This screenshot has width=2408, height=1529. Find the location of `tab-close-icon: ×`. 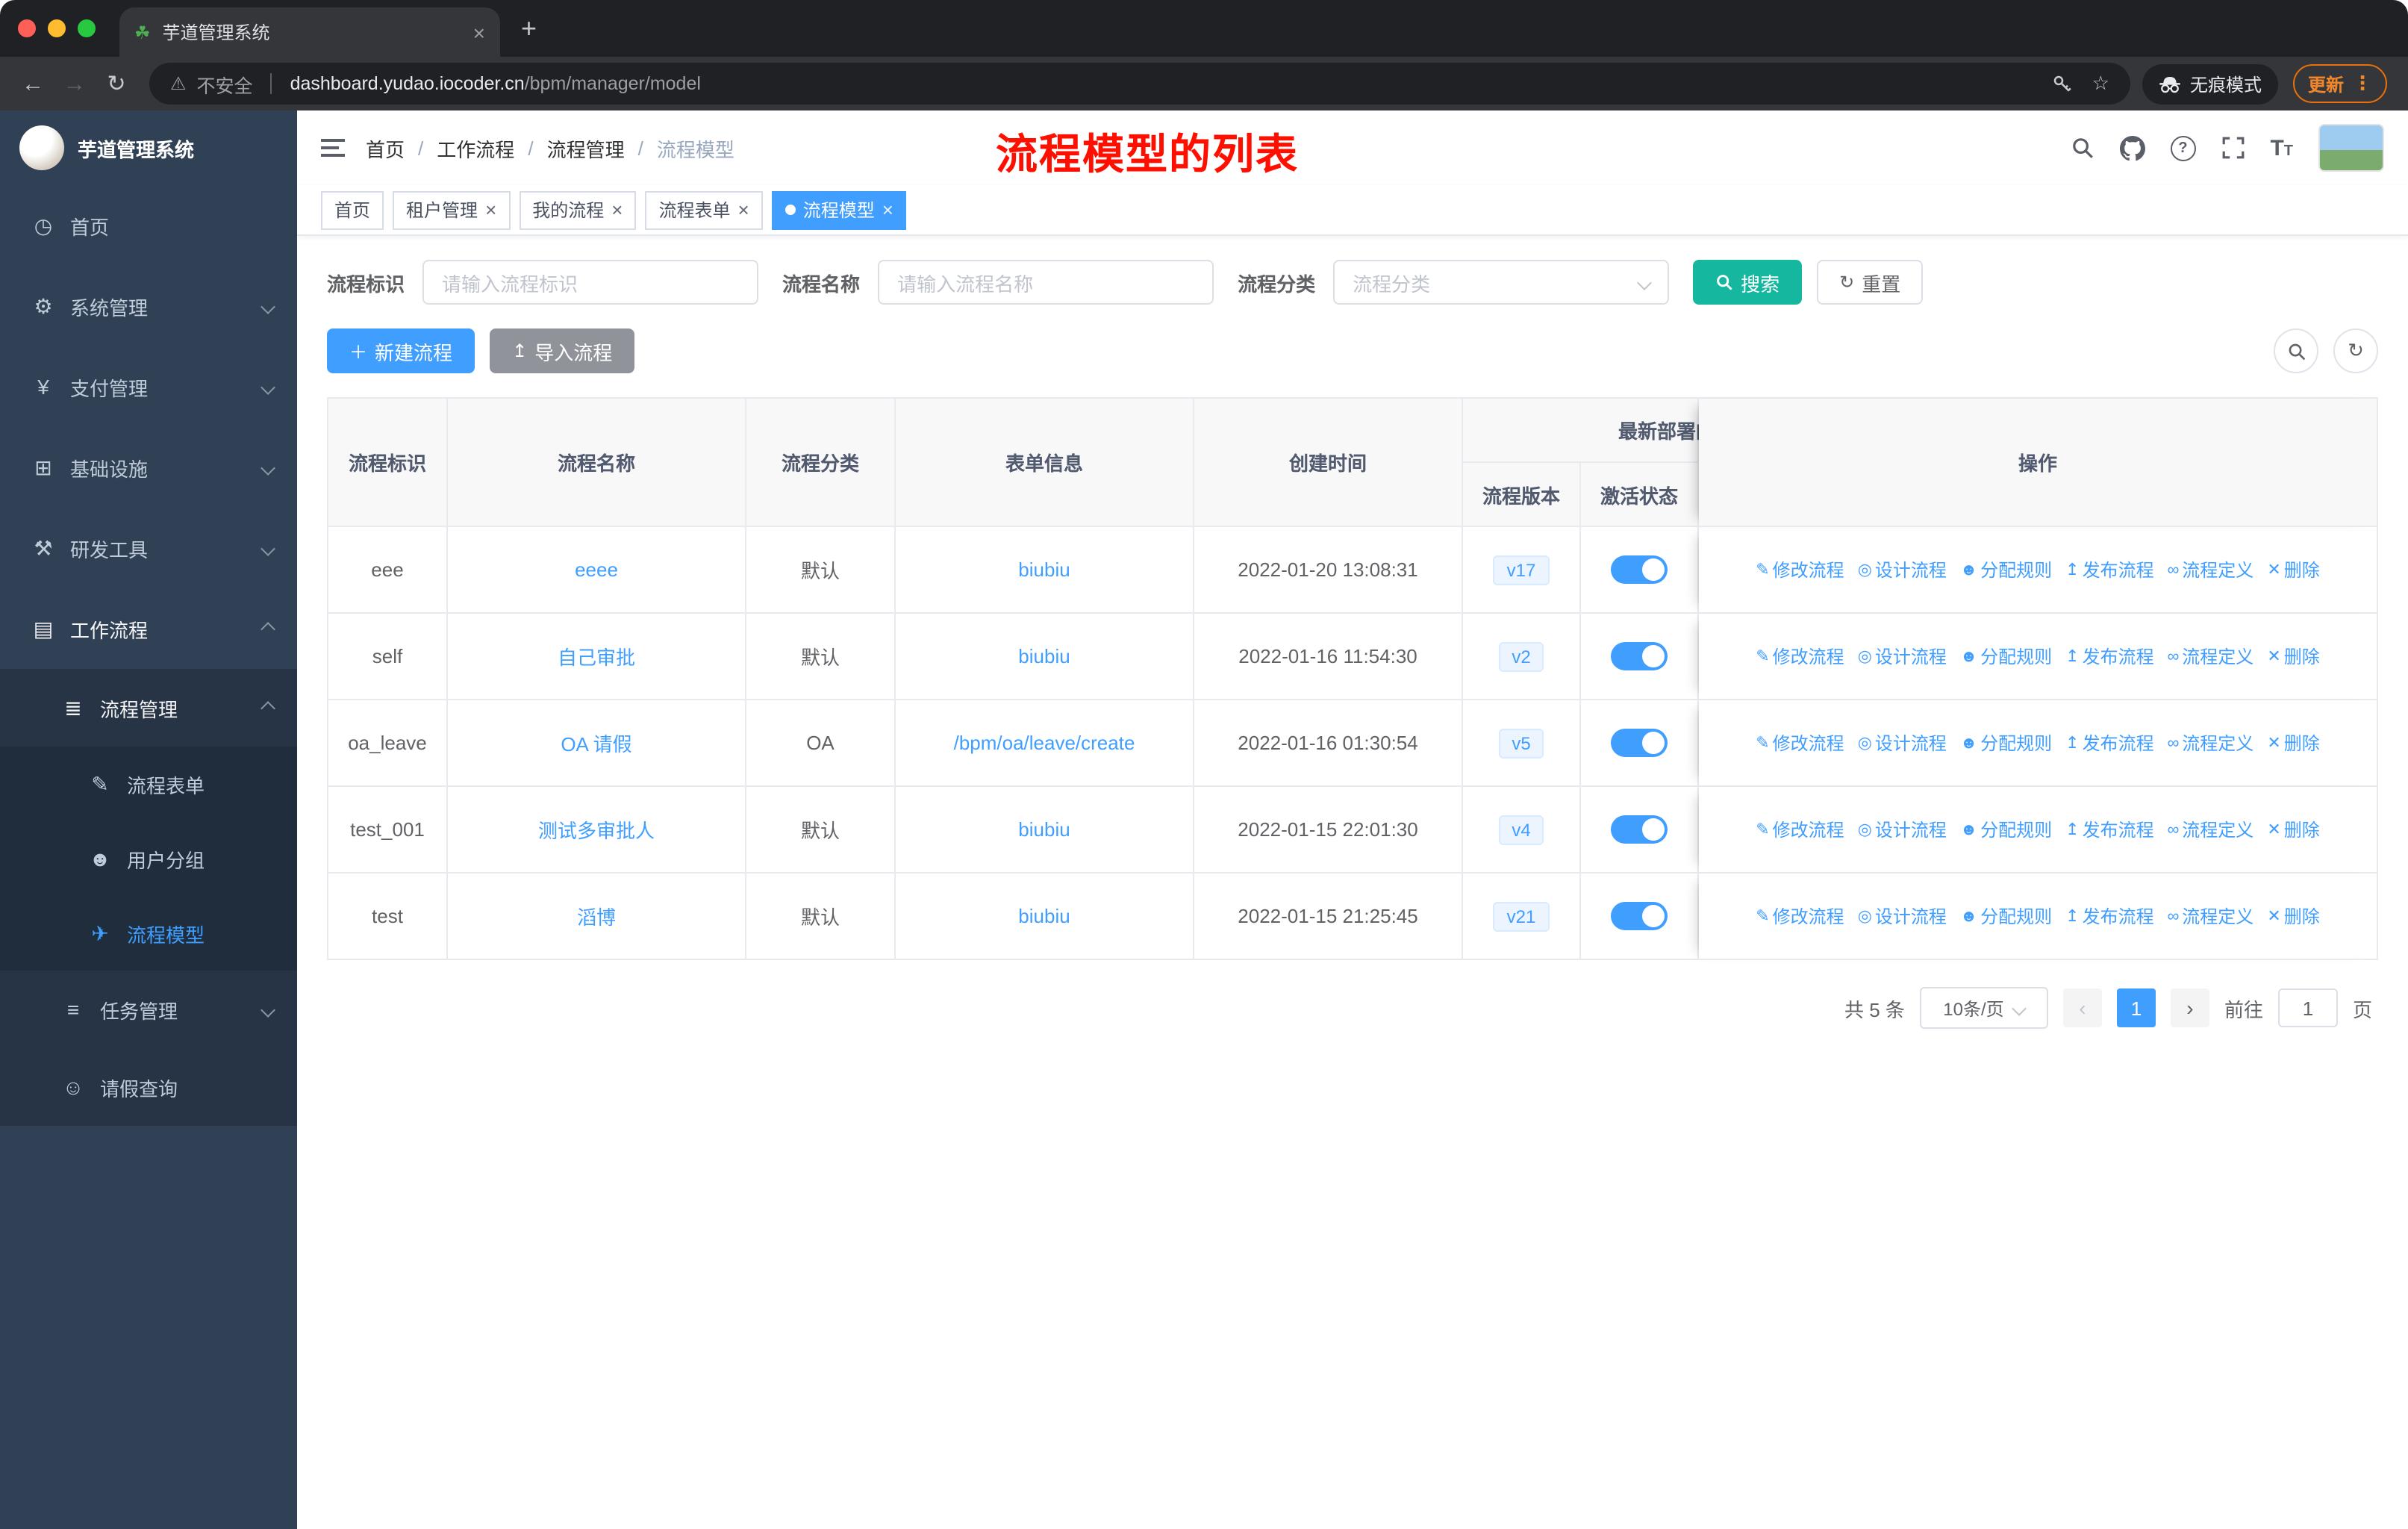

tab-close-icon: × is located at coordinates (479, 32).